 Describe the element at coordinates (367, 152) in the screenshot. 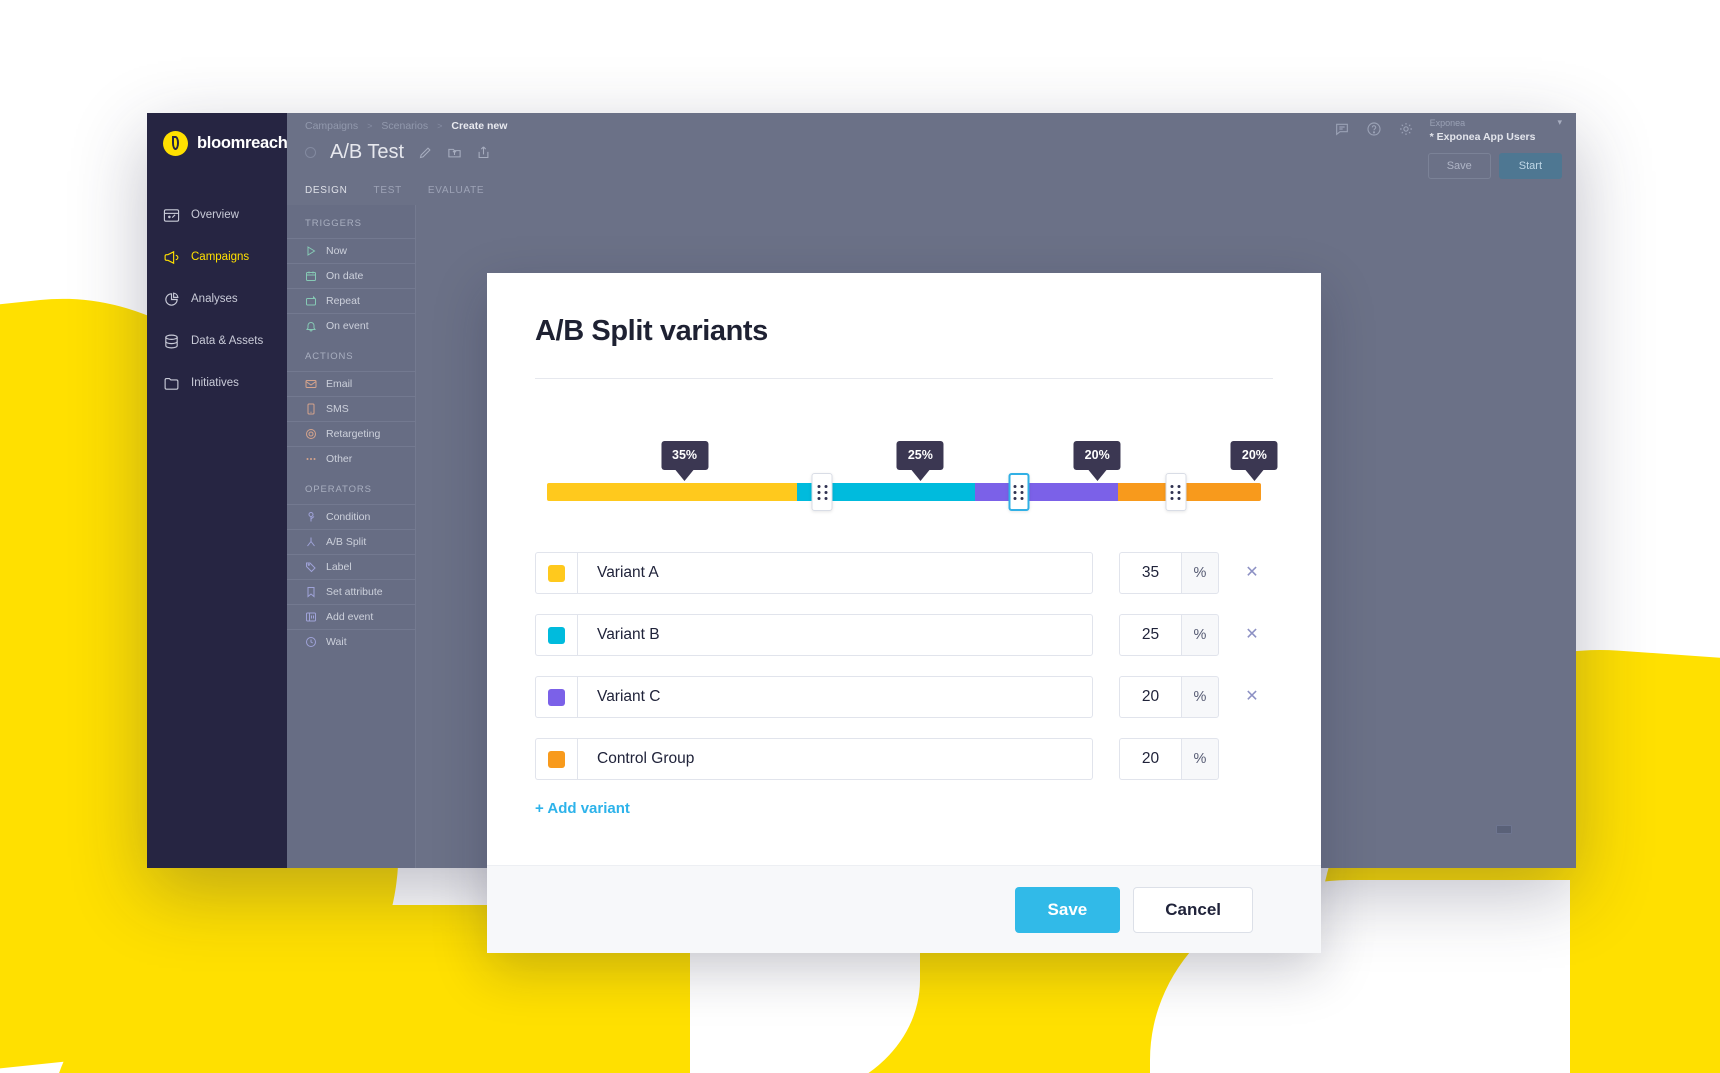

I see `page-title: A/B Test` at that location.